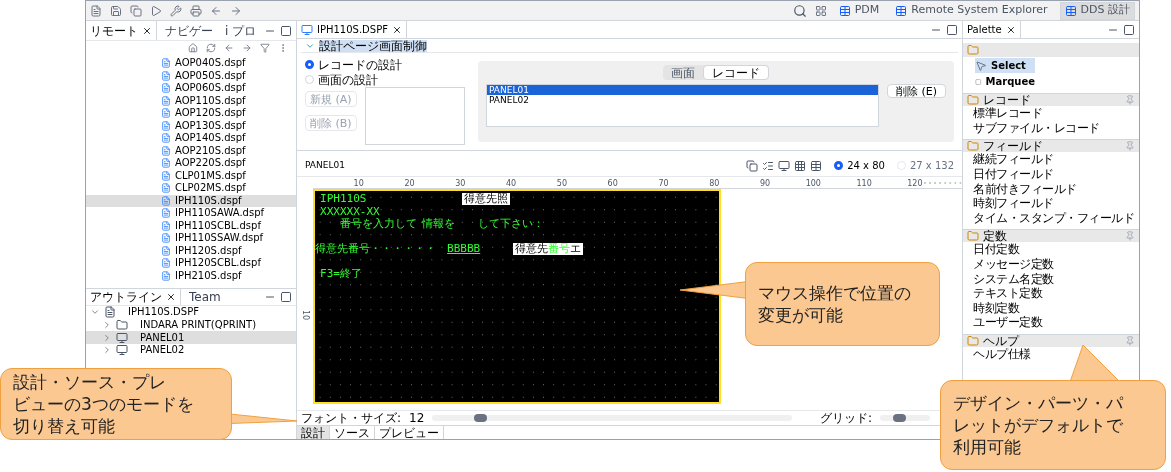 This screenshot has height=472, width=1171. What do you see at coordinates (191, 88) in the screenshot?
I see `file-item: AOP060S.dspf` at bounding box center [191, 88].